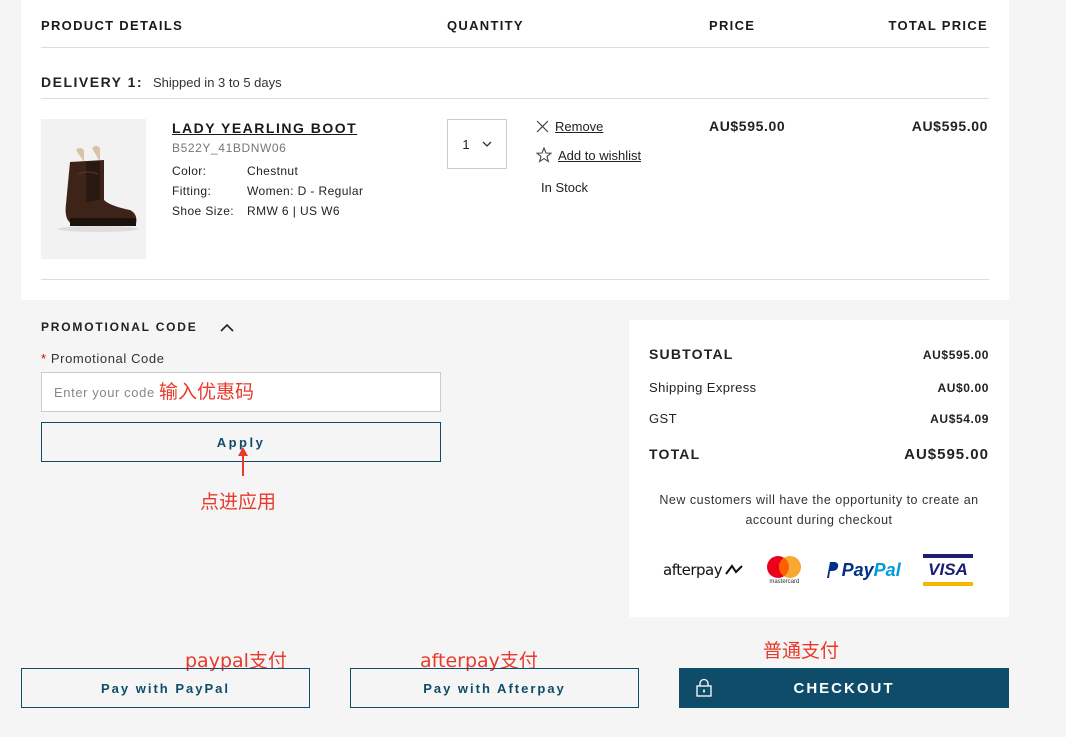 The height and width of the screenshot is (737, 1066). Describe the element at coordinates (564, 187) in the screenshot. I see `stock-status: In Stock` at that location.